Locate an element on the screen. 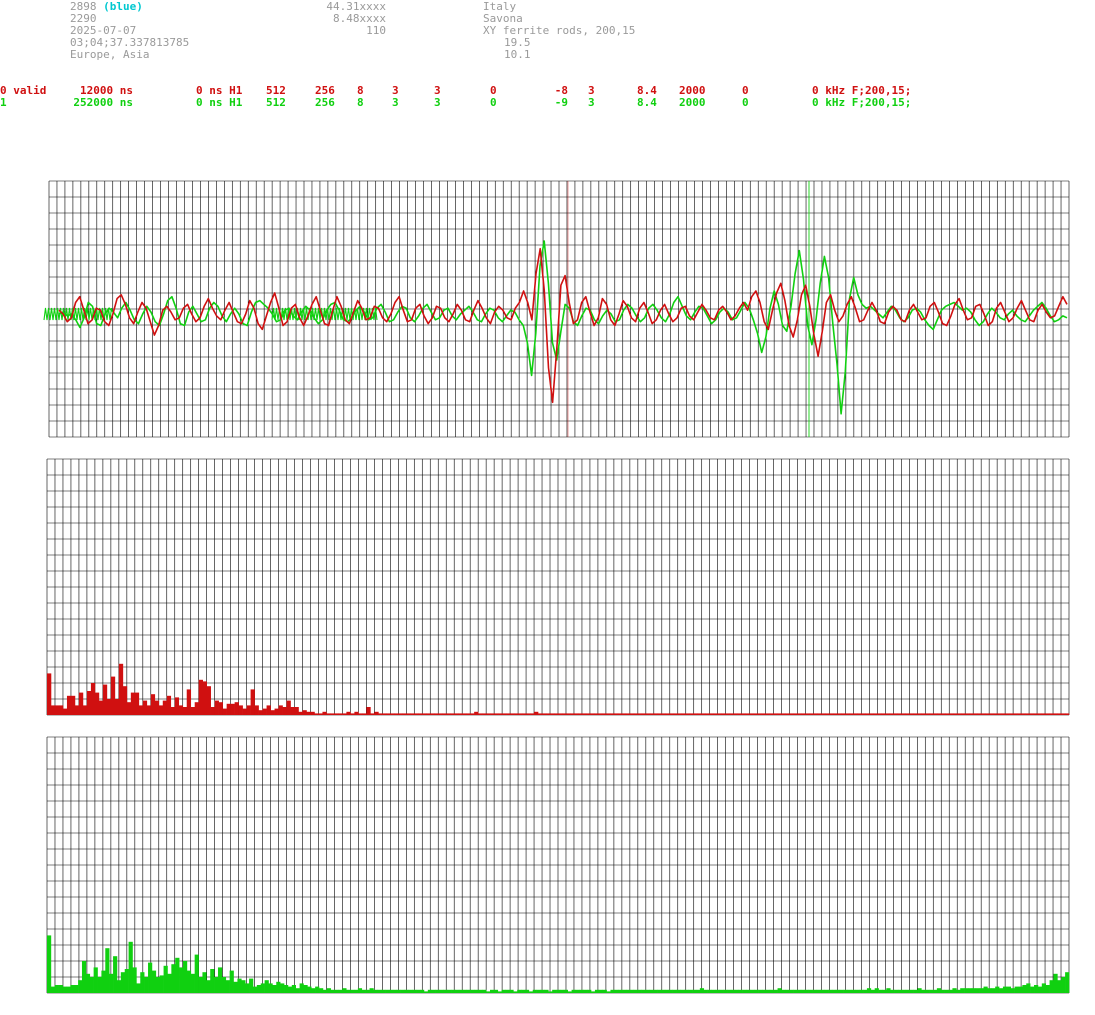 This screenshot has width=1095, height=1015. green-burst-trace is located at coordinates (78, 314).